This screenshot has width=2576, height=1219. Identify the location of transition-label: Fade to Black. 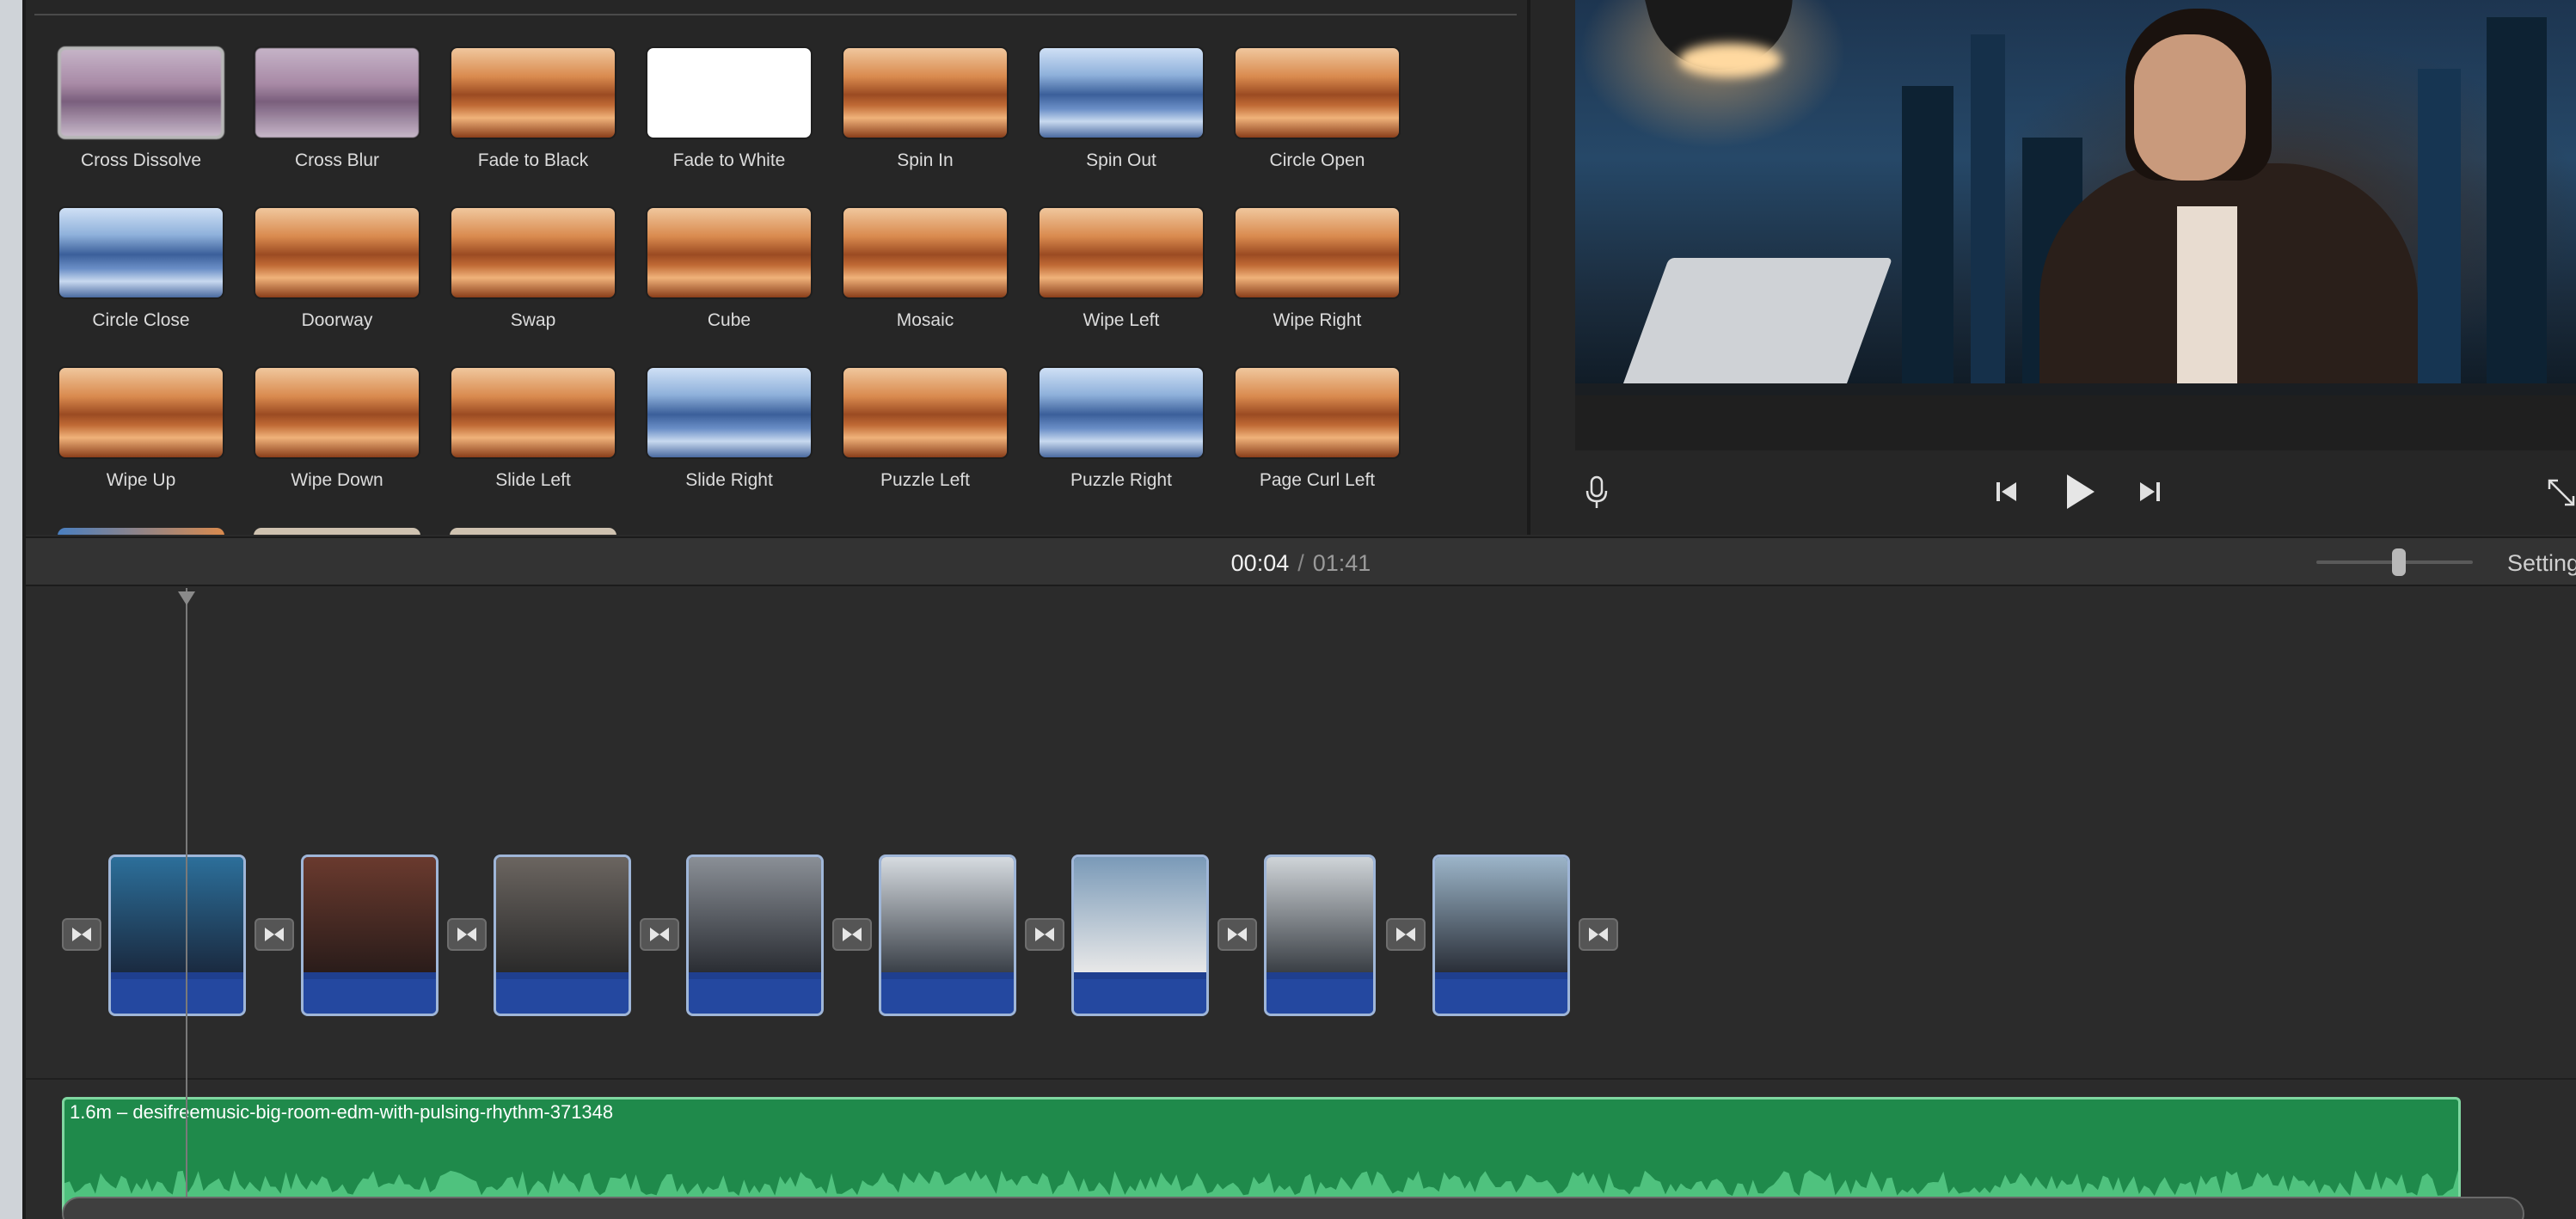
(533, 160).